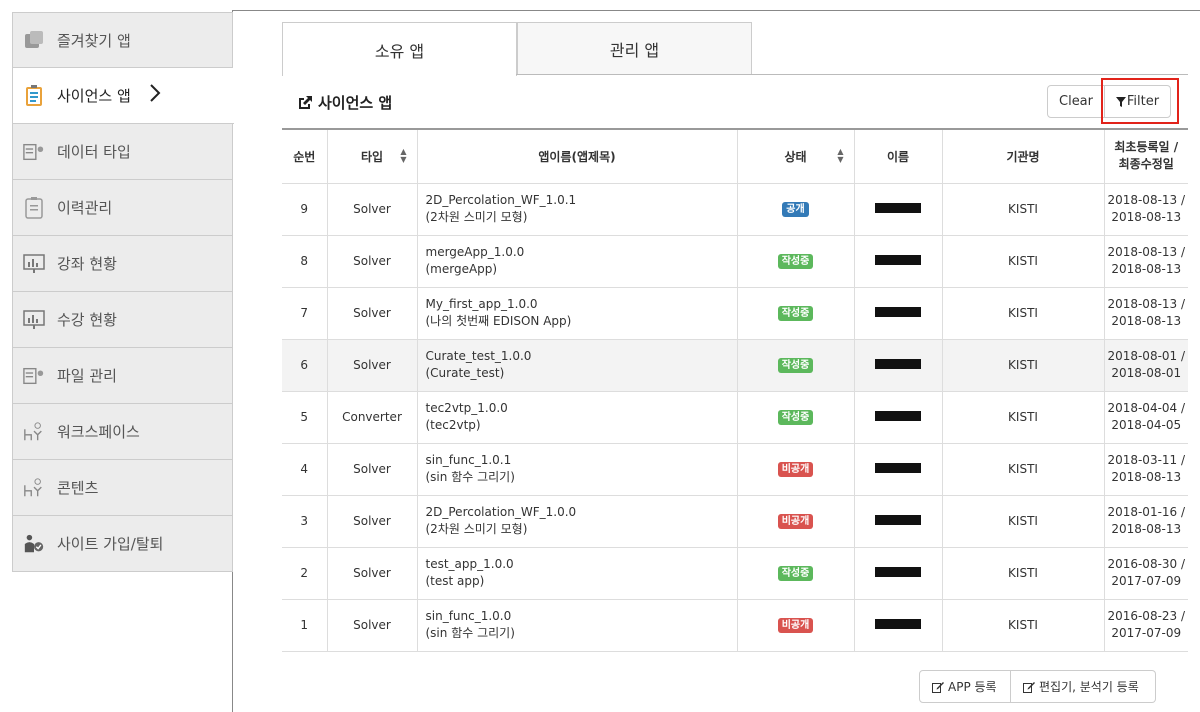 This screenshot has width=1200, height=712. What do you see at coordinates (355, 103) in the screenshot?
I see `section-title-text: 사이언스 앱` at bounding box center [355, 103].